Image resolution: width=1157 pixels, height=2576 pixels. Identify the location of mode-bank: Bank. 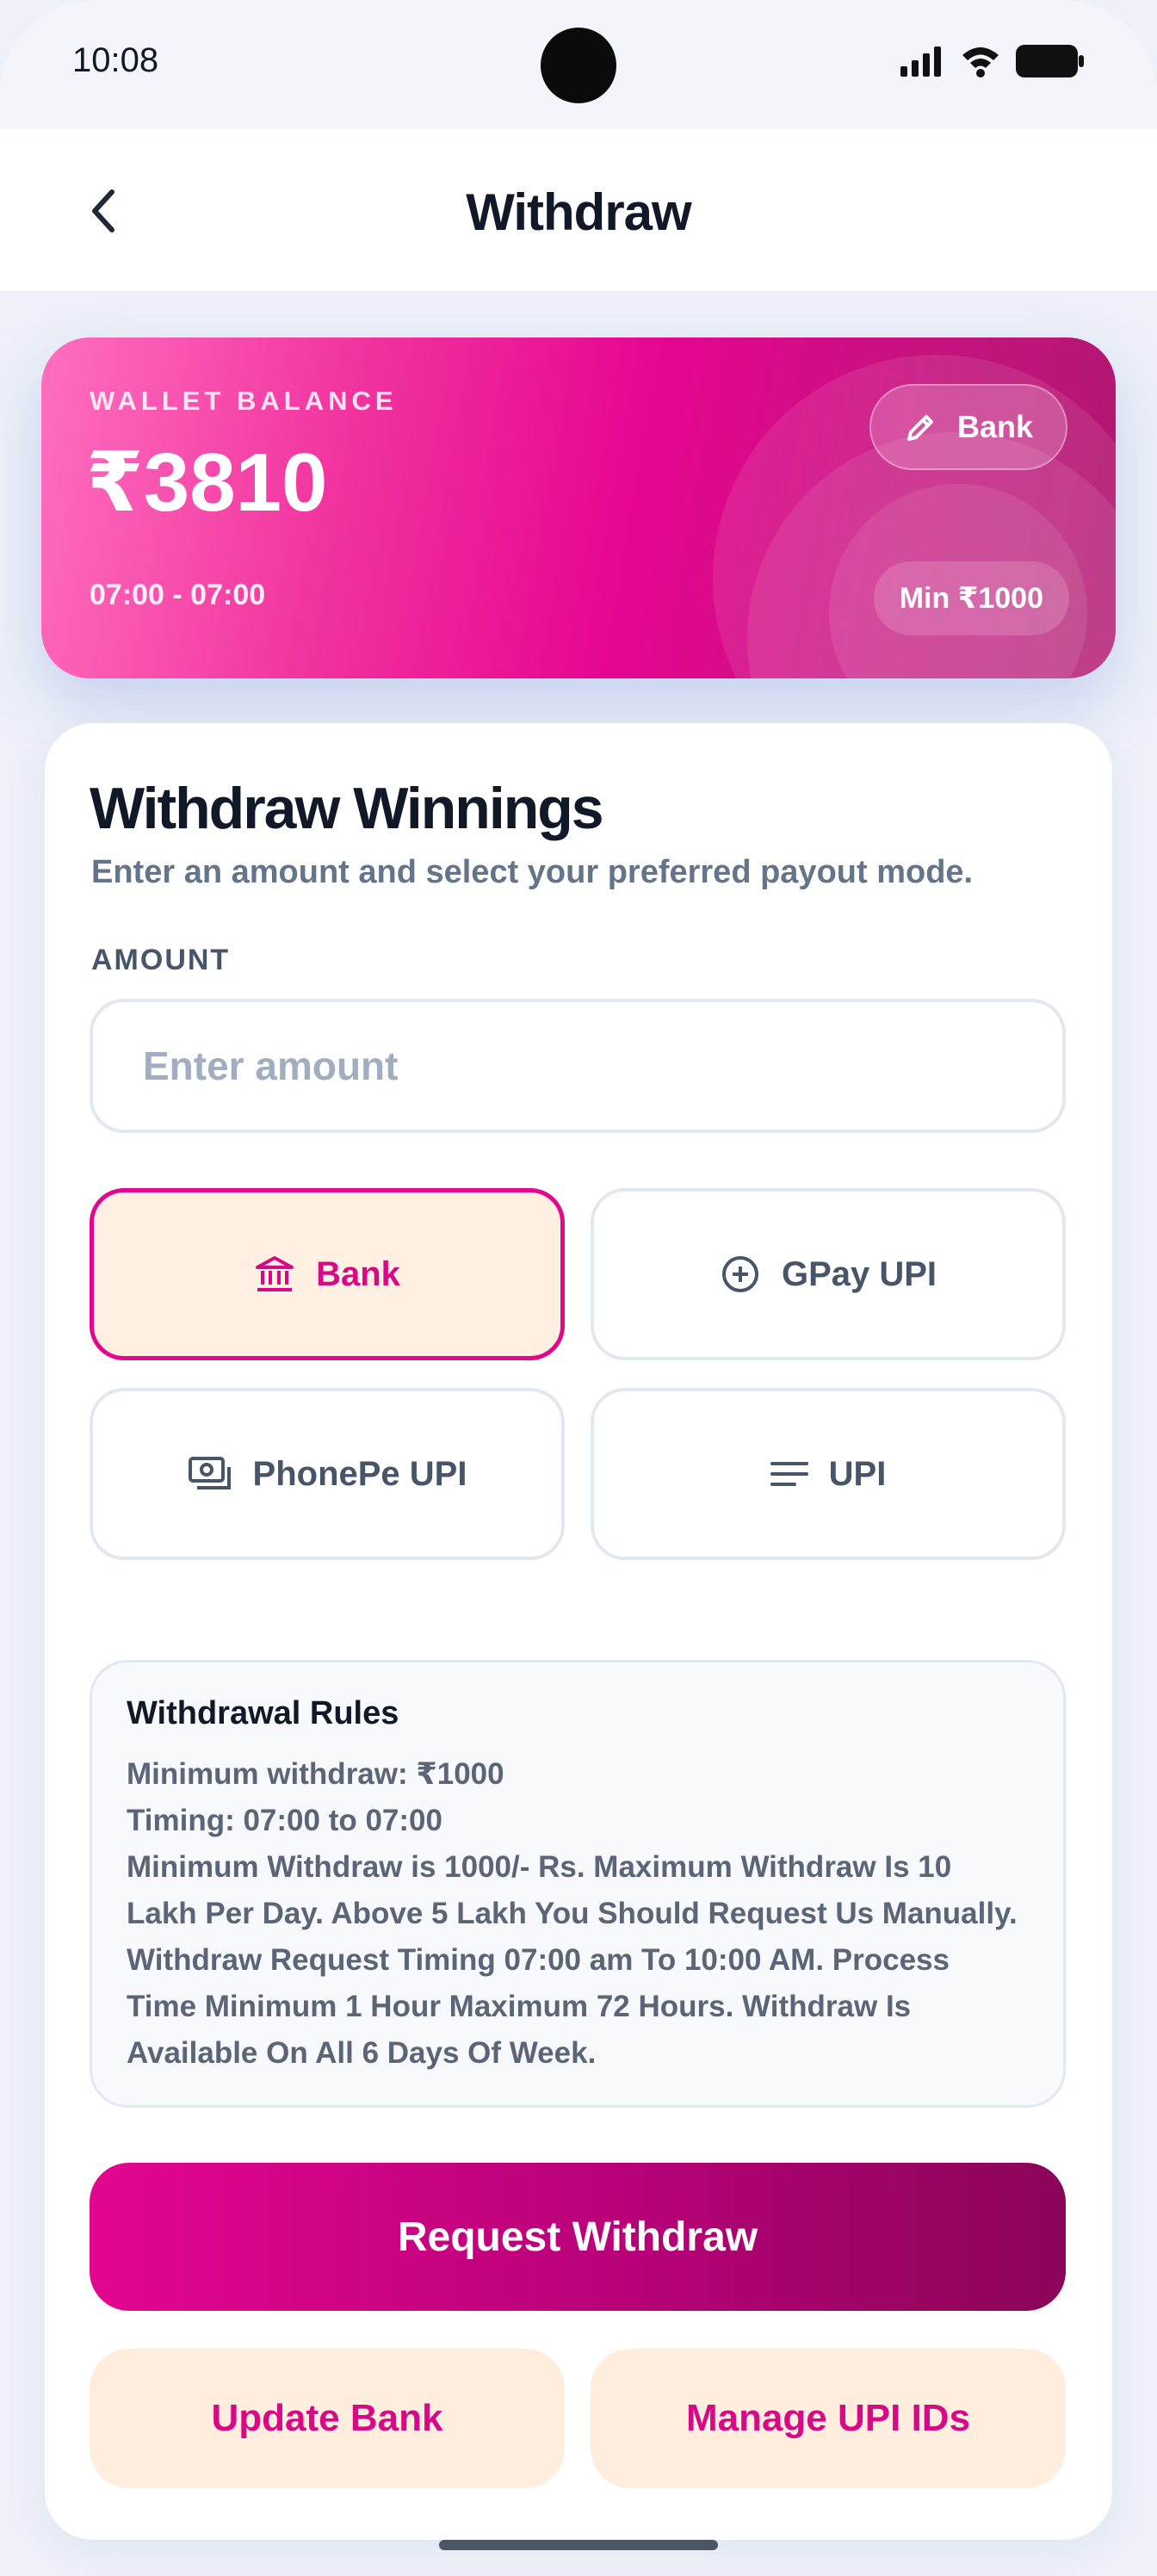
(327, 1274).